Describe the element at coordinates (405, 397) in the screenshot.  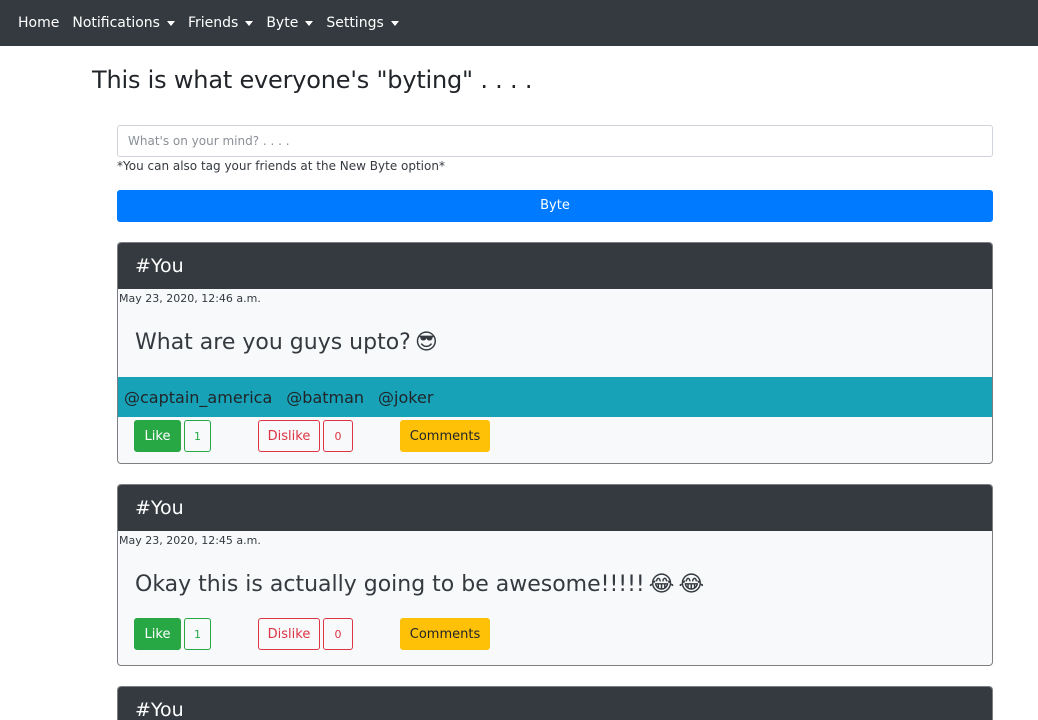
I see `tag-joker: @joker` at that location.